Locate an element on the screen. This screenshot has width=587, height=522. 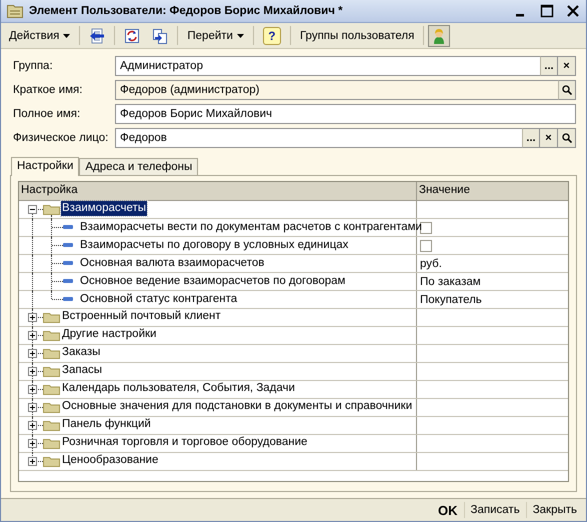
close-icon is located at coordinates (573, 11).